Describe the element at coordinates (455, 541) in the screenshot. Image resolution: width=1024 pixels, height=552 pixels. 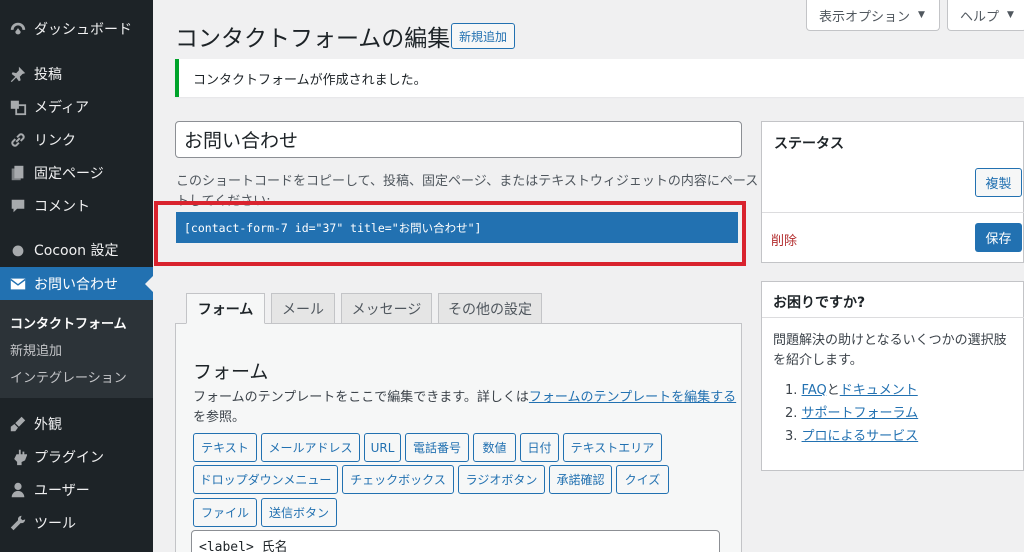
I see `form-template-editor: <label> 氏名` at that location.